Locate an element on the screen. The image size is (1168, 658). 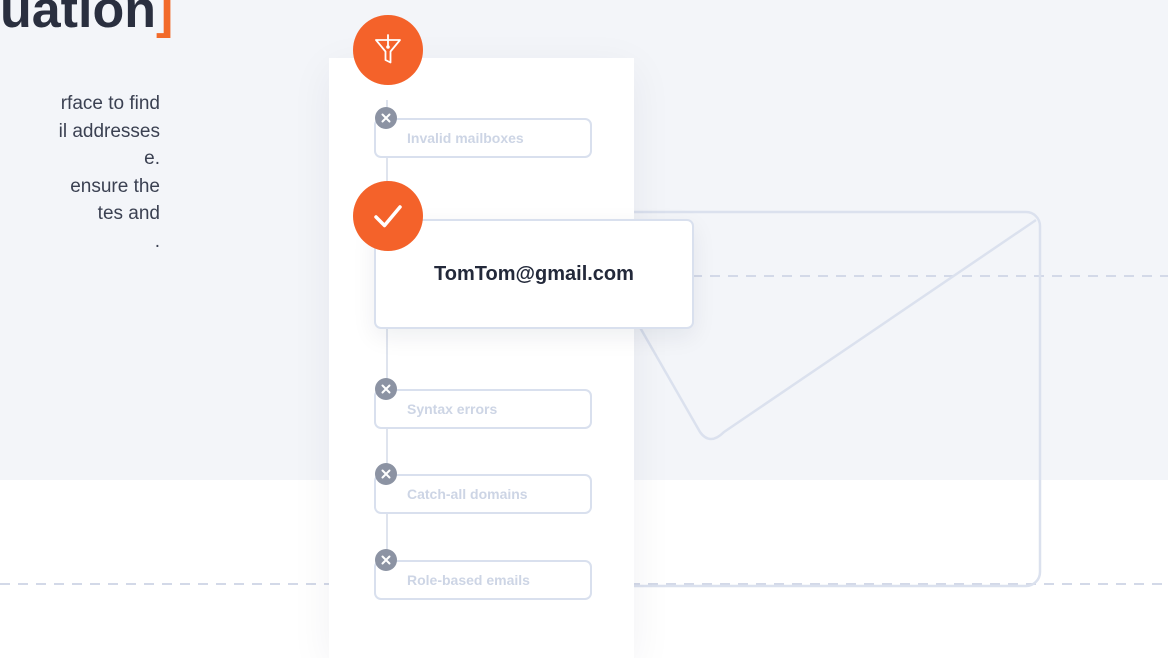
description-line: e. is located at coordinates (152, 158).